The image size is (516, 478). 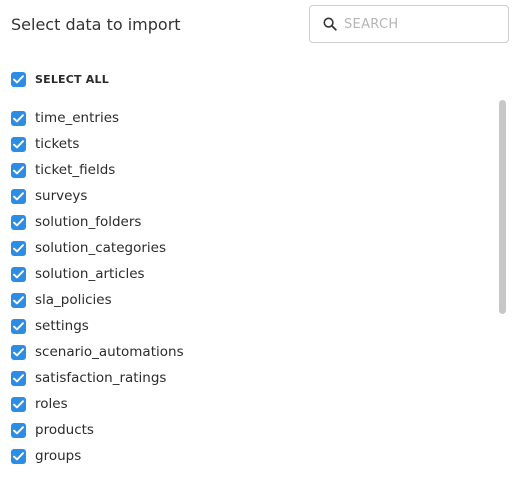 What do you see at coordinates (246, 430) in the screenshot?
I see `list-item: products` at bounding box center [246, 430].